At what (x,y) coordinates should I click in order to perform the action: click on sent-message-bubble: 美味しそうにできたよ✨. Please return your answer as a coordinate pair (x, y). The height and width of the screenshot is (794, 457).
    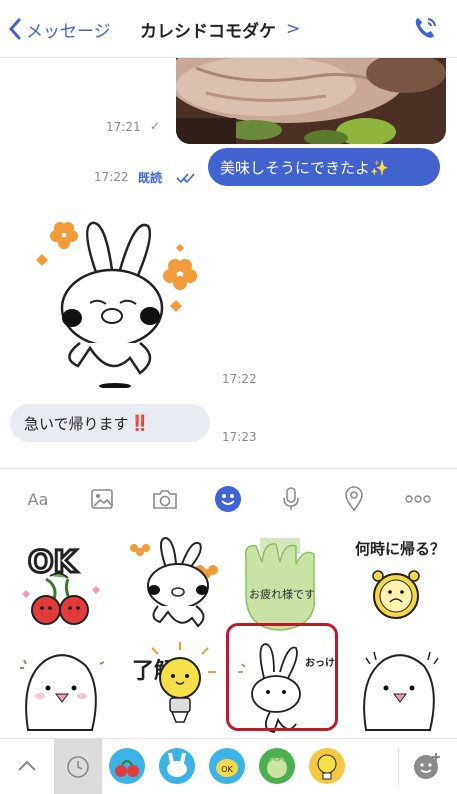
    Looking at the image, I should click on (324, 167).